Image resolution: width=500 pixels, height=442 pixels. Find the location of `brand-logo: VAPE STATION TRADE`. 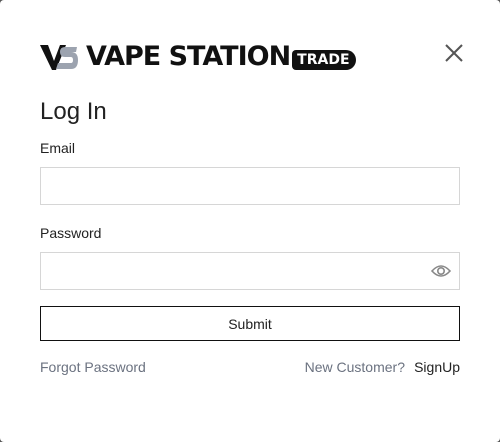

brand-logo: VAPE STATION TRADE is located at coordinates (198, 57).